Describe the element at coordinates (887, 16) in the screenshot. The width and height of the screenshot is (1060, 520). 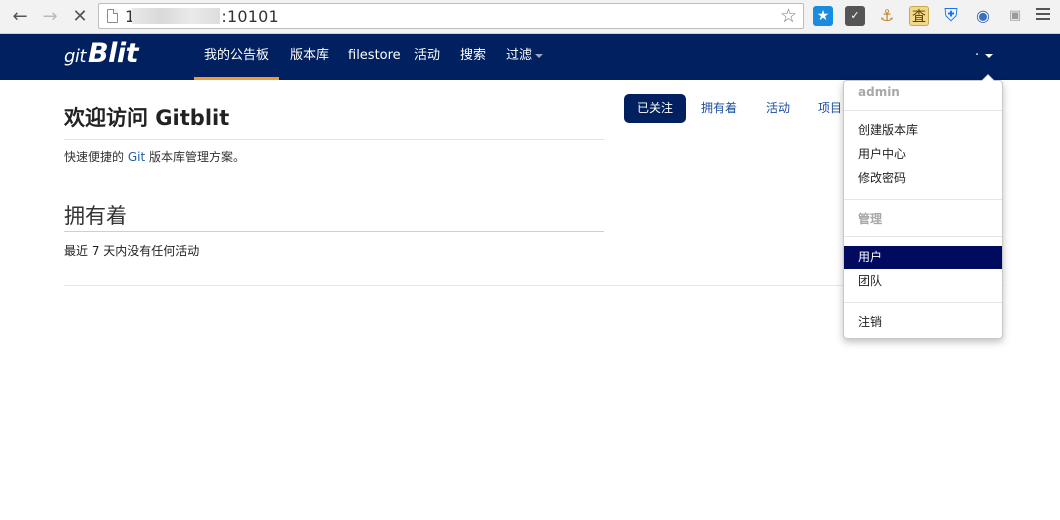
I see `key-extension-icon: ⚓` at that location.